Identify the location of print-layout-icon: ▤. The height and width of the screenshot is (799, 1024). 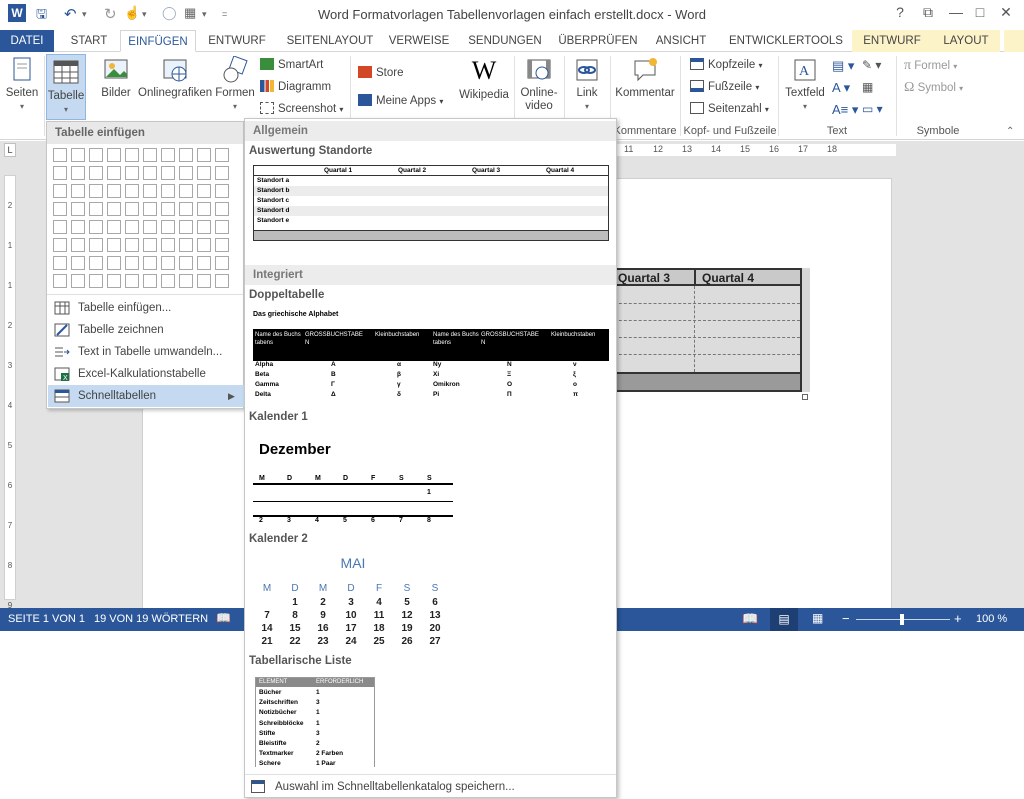
(784, 619).